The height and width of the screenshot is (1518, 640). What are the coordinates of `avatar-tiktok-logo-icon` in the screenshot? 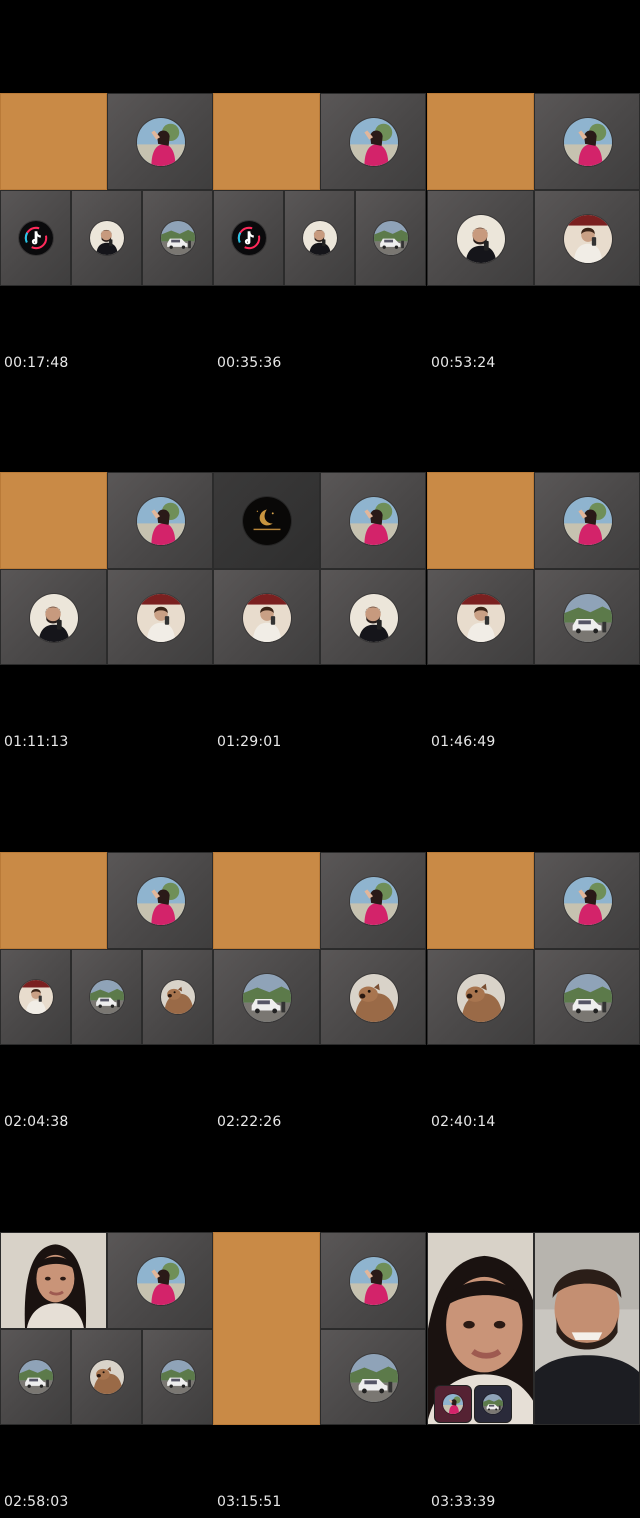 It's located at (249, 238).